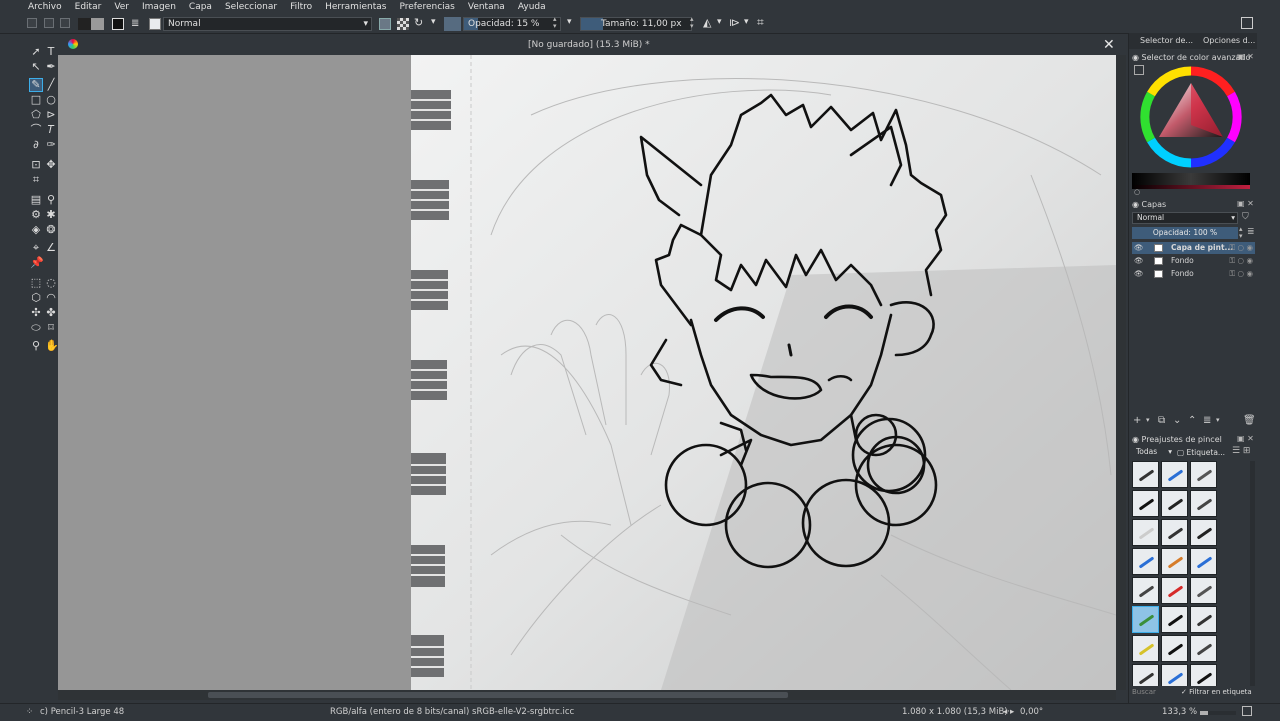  I want to click on magnetic-select-icon: ⌑, so click(51, 328).